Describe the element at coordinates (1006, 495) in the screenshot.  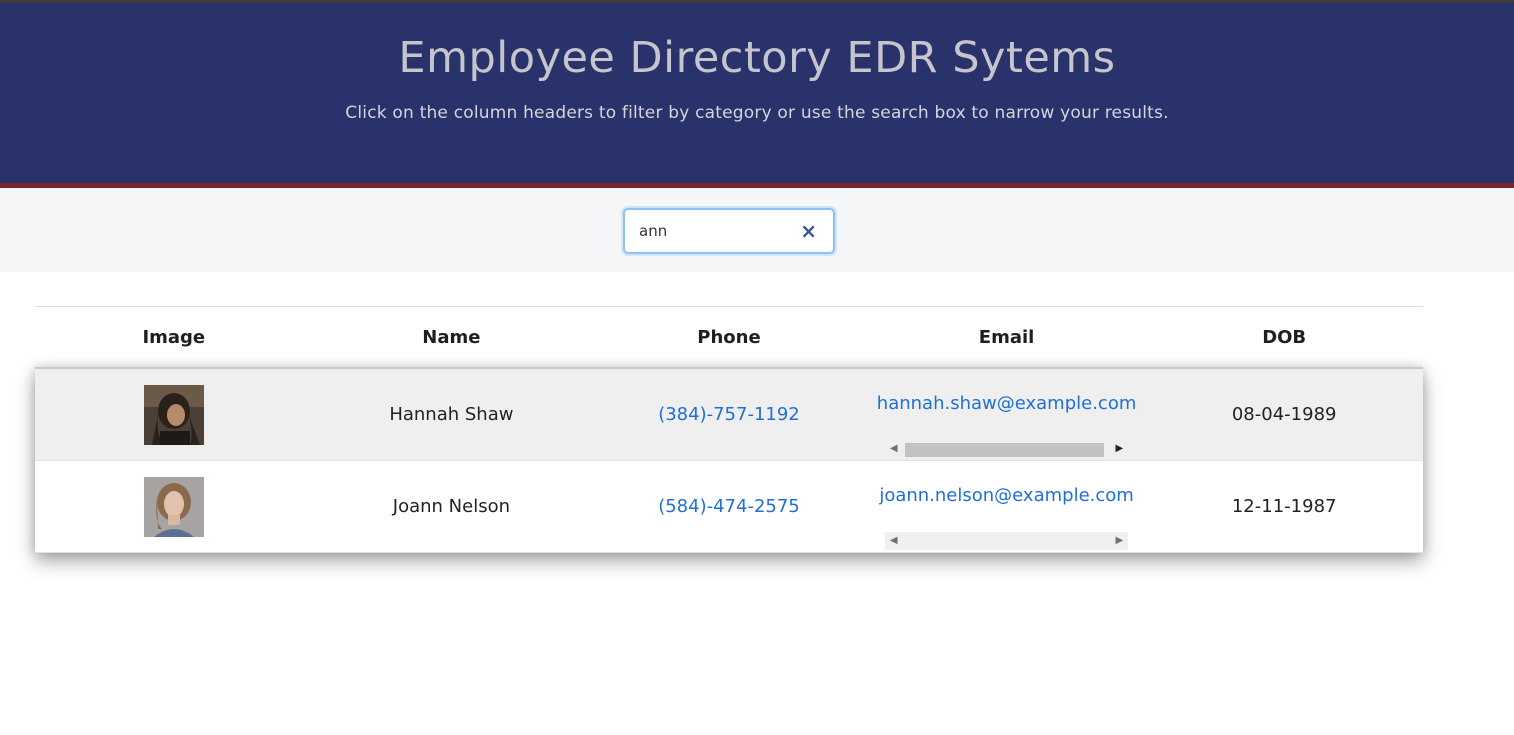
I see `email-link: joann.nelson@example.com` at that location.